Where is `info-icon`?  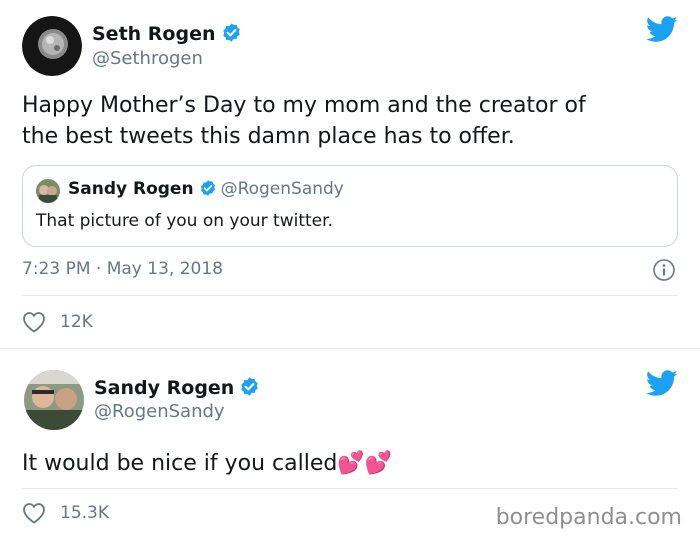 info-icon is located at coordinates (664, 270).